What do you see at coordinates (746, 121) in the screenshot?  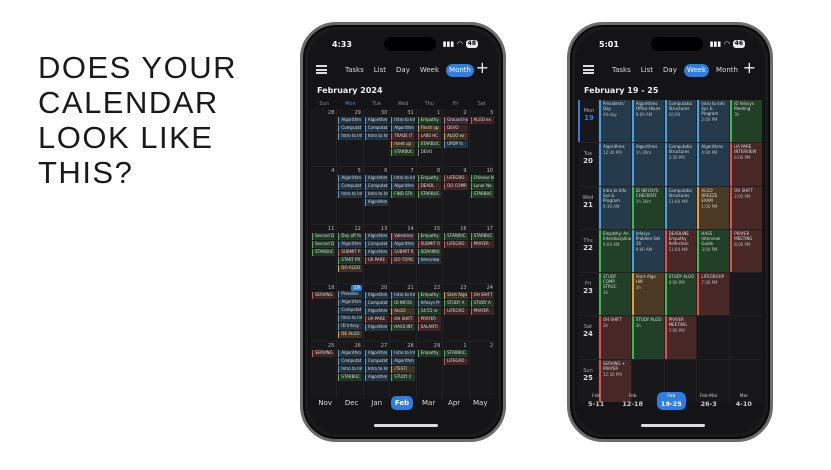 I see `hour-cell: ID Infosys Meeting 3h` at bounding box center [746, 121].